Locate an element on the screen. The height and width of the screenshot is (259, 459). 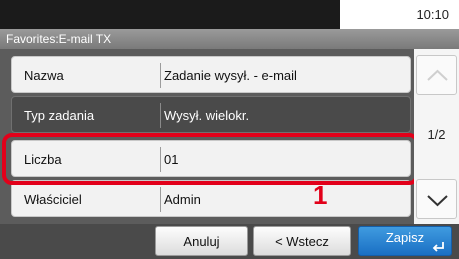
row-nazwa: Nazwa Zadanie wysył. - e-mail is located at coordinates (211, 74).